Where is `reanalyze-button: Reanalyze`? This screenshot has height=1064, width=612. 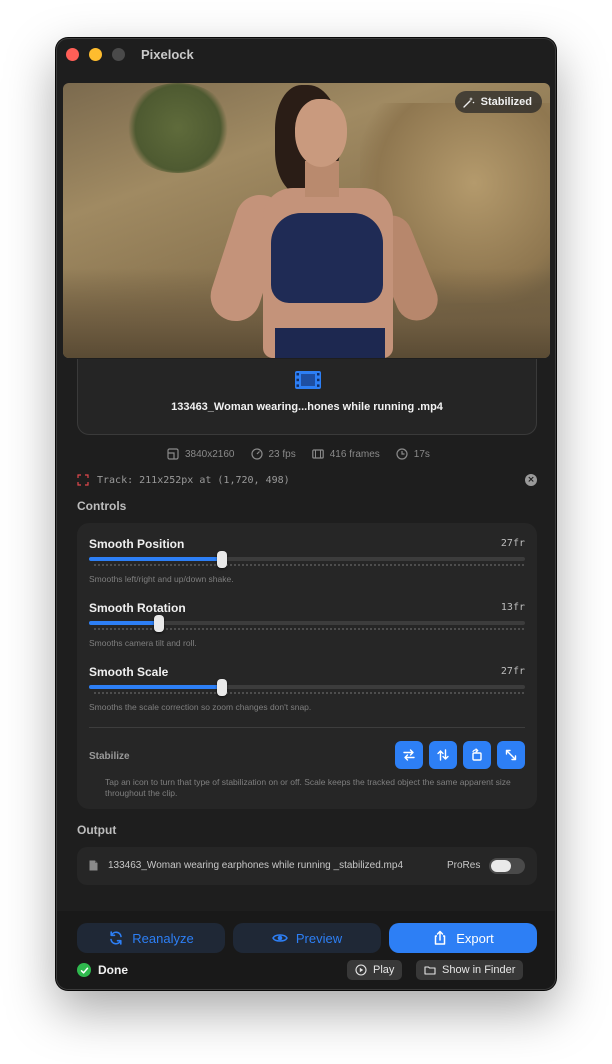 reanalyze-button: Reanalyze is located at coordinates (151, 938).